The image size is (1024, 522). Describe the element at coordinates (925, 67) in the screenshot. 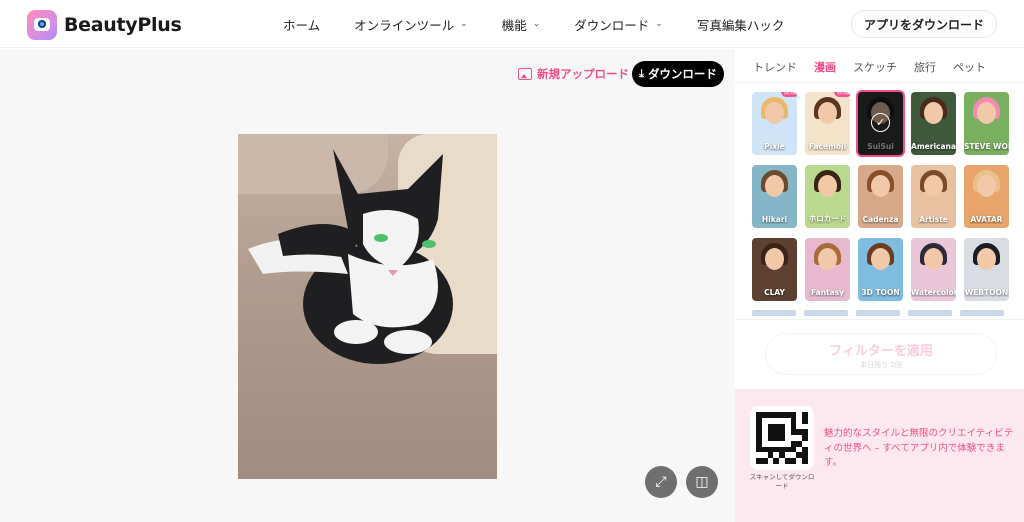

I see `style-tab: 旅行` at that location.